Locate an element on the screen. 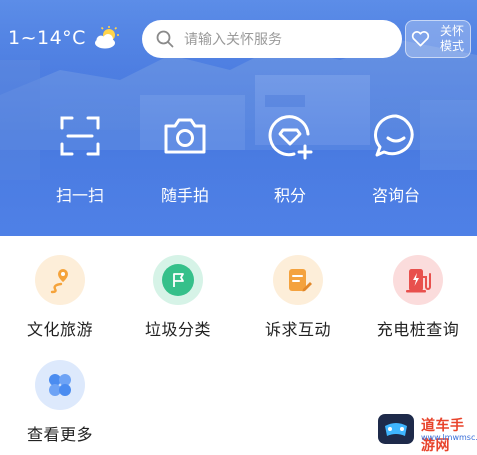 The width and height of the screenshot is (477, 455). service-garbage-sorting: 垃圾分类 is located at coordinates (178, 297).